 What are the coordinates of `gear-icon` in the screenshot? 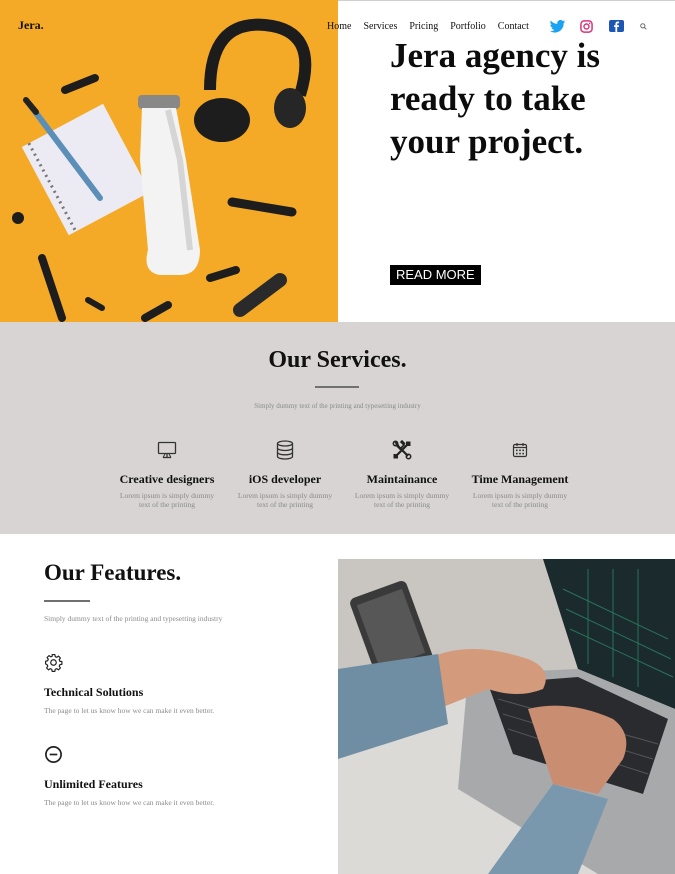 It's located at (174, 665).